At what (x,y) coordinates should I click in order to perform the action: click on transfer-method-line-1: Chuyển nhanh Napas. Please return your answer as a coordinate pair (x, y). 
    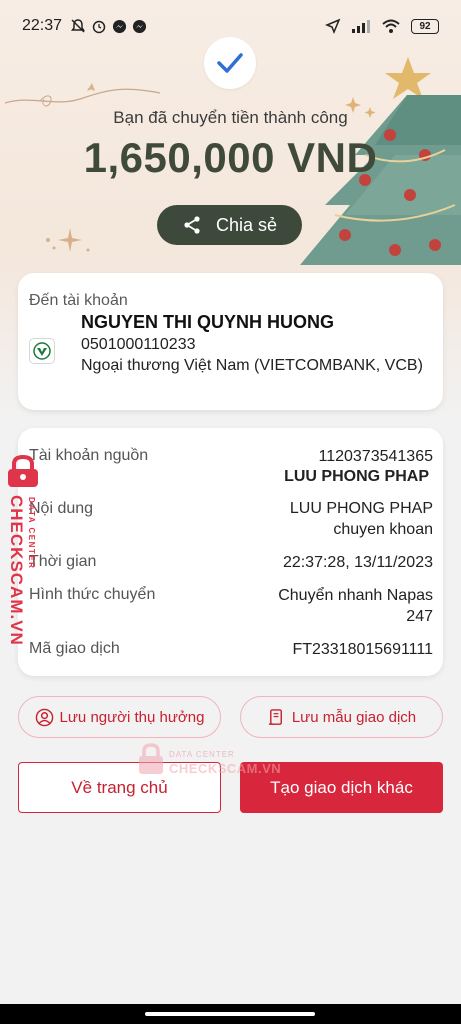
    Looking at the image, I should click on (355, 595).